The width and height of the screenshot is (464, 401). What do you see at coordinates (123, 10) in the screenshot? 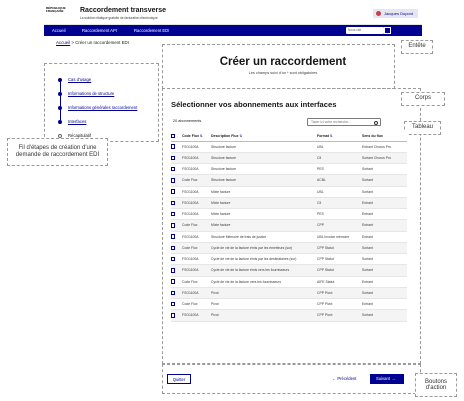
I see `service-title: Raccordement transverse` at bounding box center [123, 10].